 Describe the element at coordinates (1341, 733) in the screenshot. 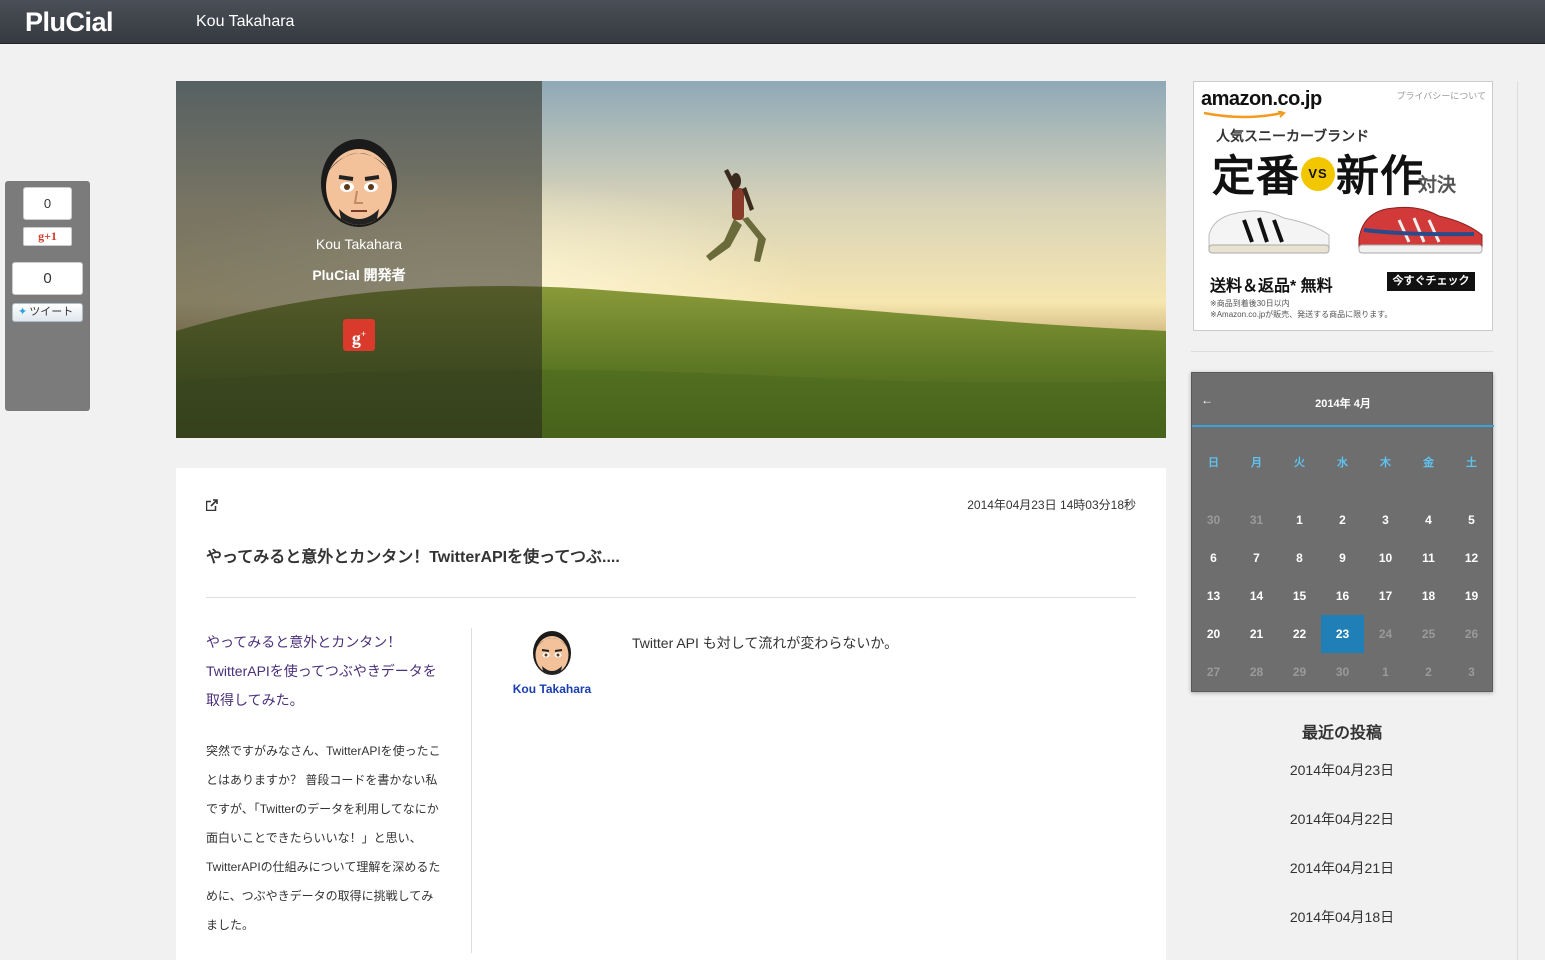

I see `recent-posts-title: 最近の投稿` at that location.